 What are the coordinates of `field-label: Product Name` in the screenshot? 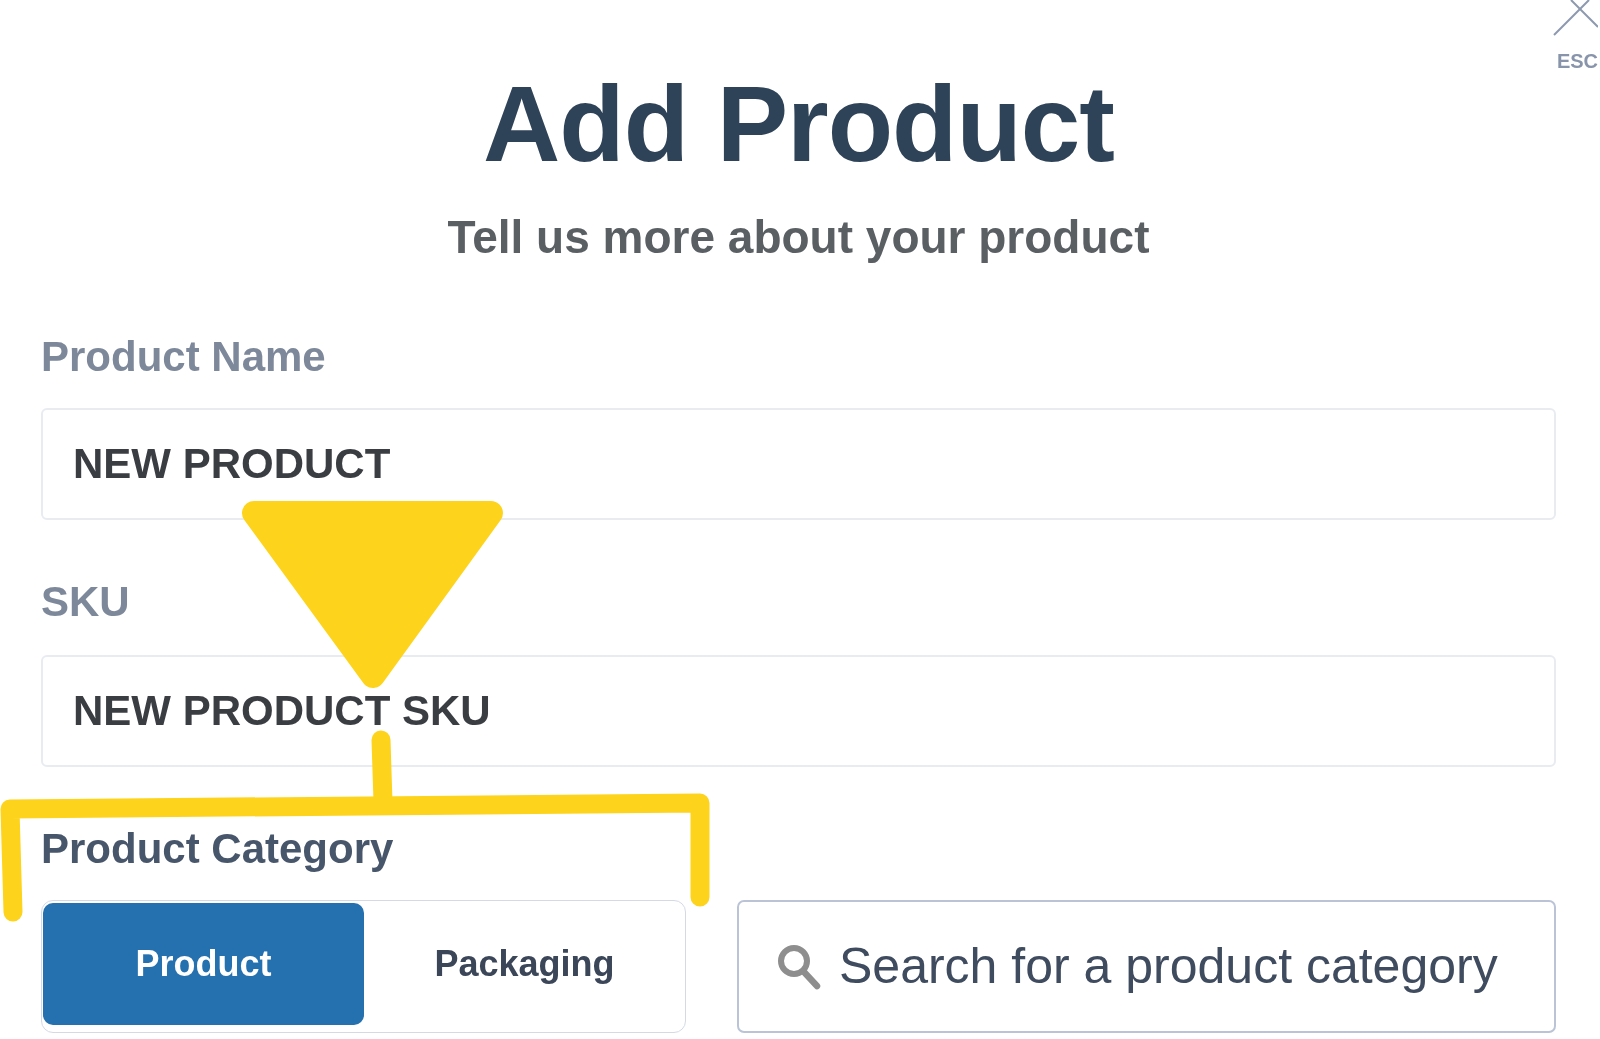 It's located at (183, 357).